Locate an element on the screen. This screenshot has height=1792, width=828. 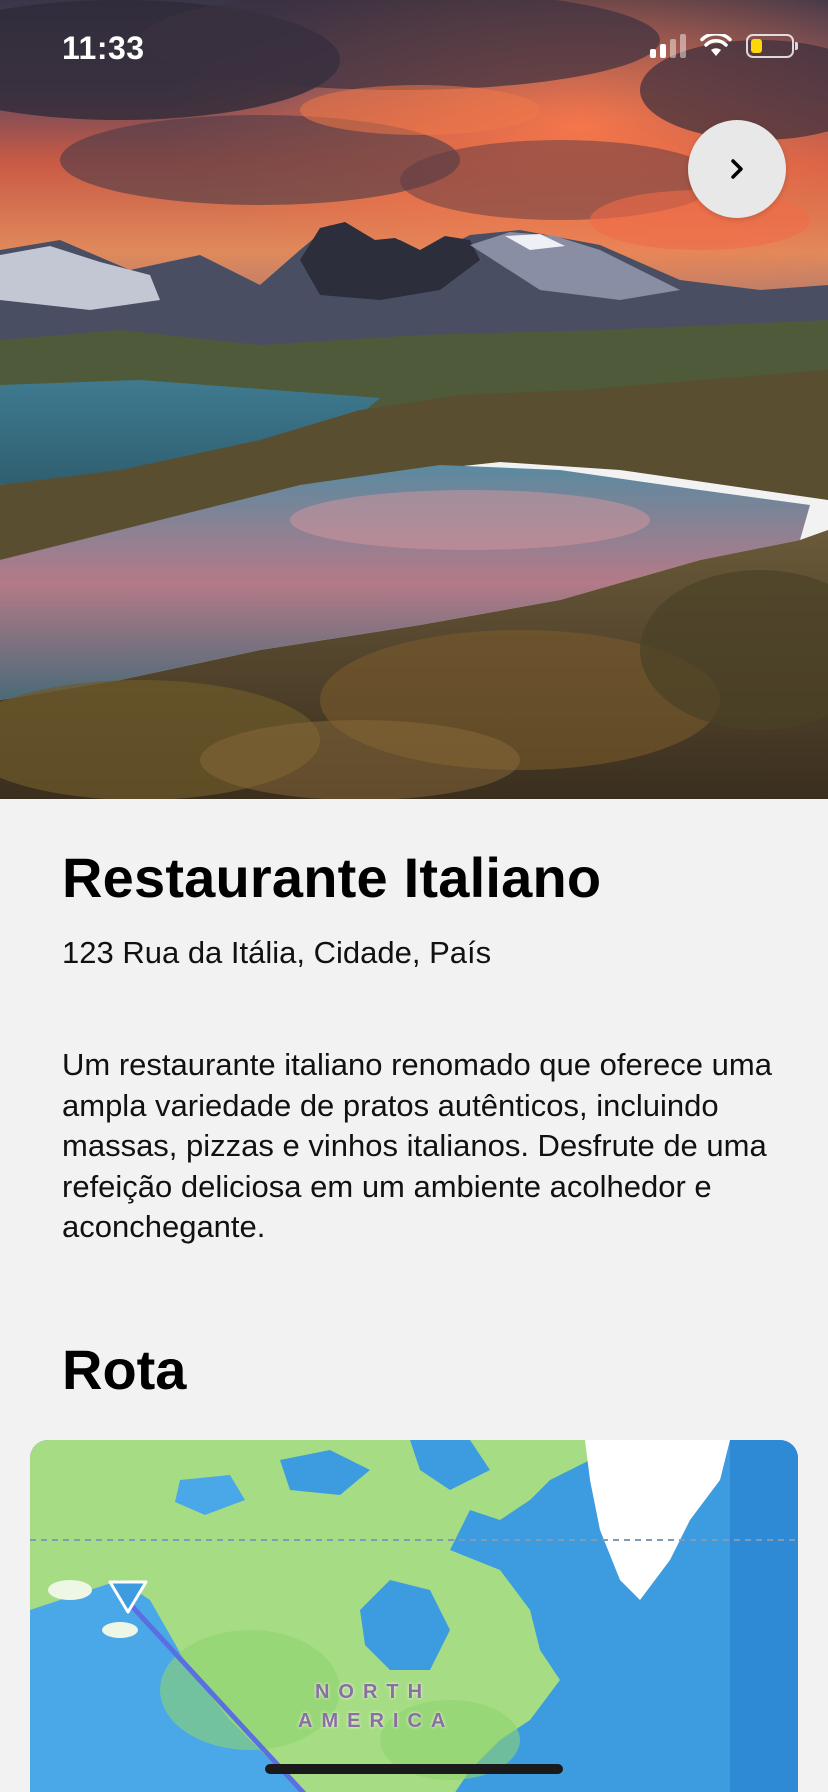
chevron-right-icon is located at coordinates (737, 169).